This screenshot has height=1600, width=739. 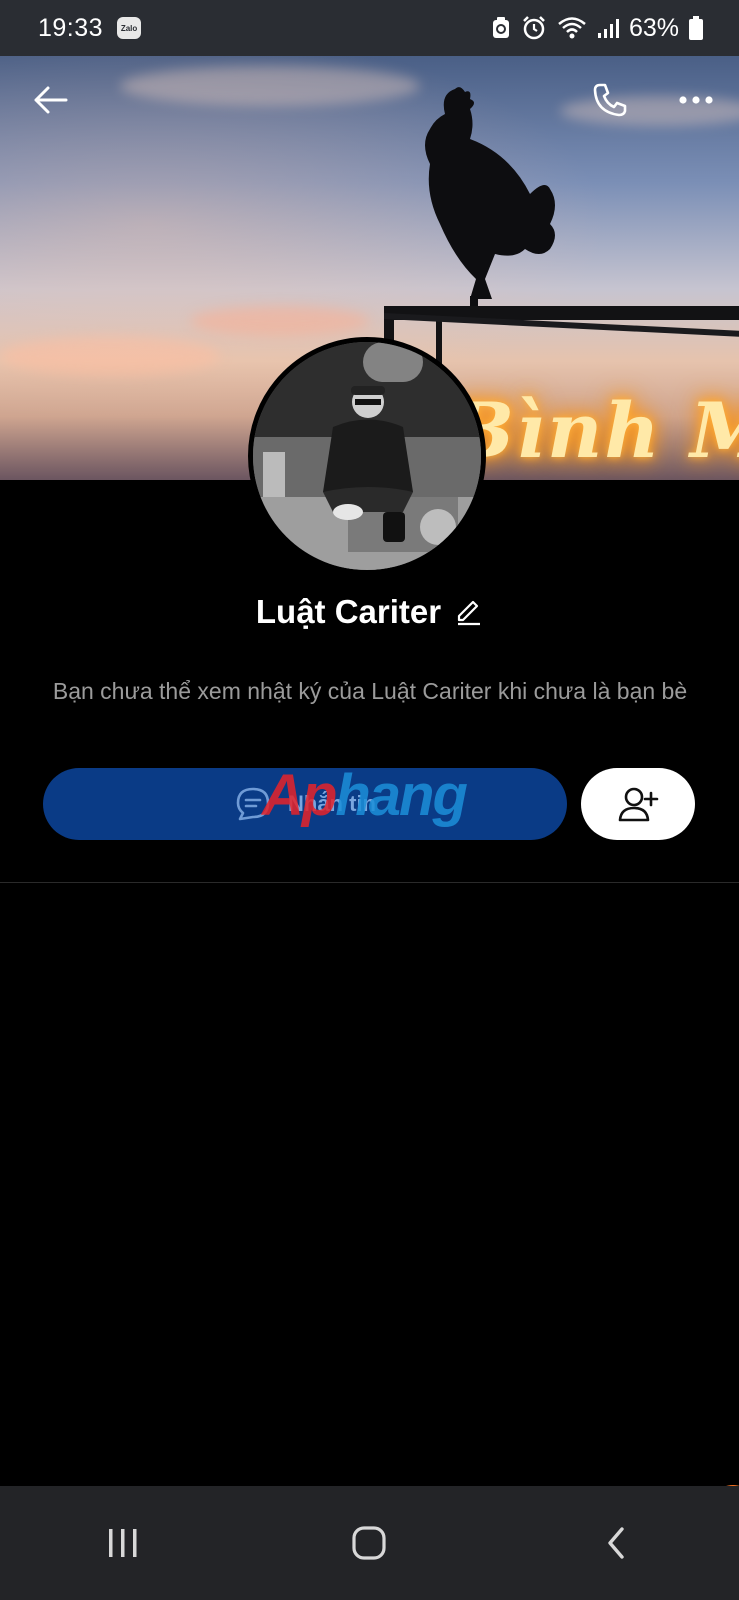 I want to click on avatar-photo, so click(x=367, y=456).